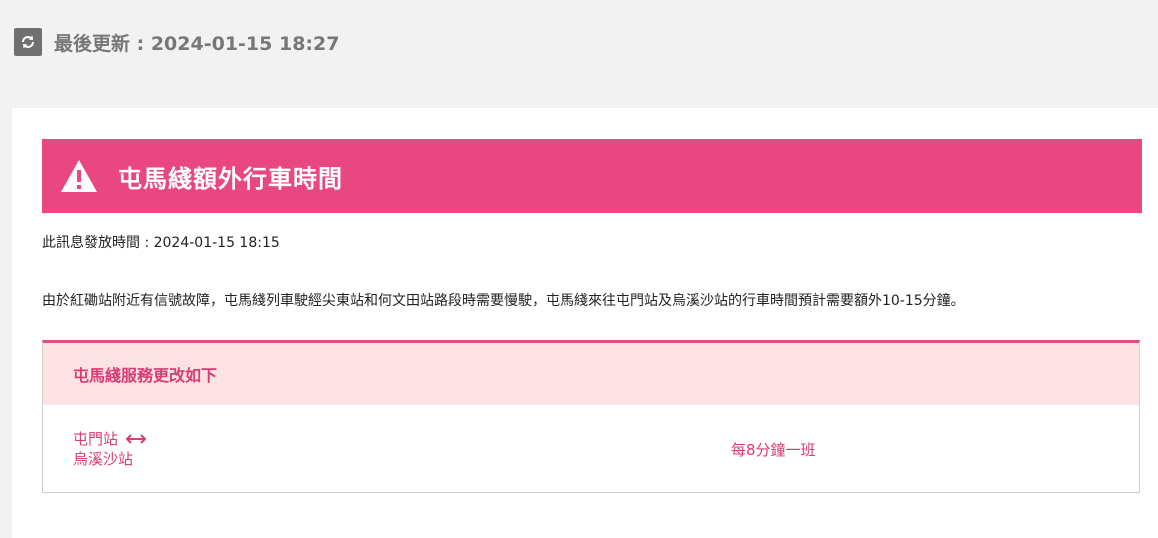  Describe the element at coordinates (591, 374) in the screenshot. I see `service-change-heading: 屯馬綫服務更改如下` at that location.